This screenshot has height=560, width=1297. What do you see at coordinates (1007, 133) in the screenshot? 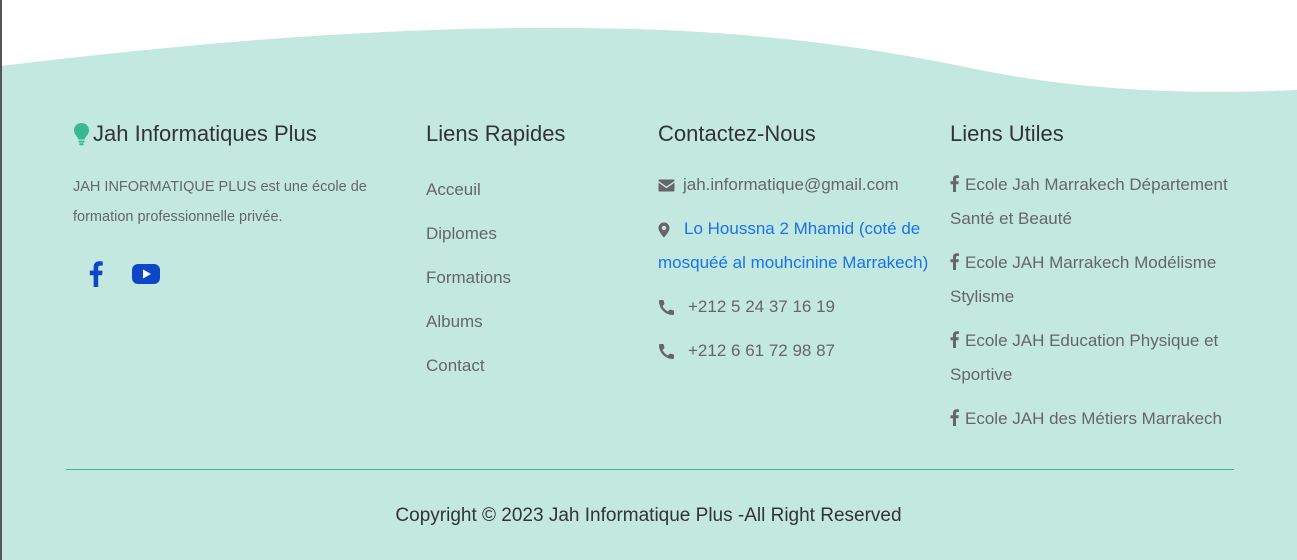
I see `useful-links-heading: Liens Utiles` at bounding box center [1007, 133].